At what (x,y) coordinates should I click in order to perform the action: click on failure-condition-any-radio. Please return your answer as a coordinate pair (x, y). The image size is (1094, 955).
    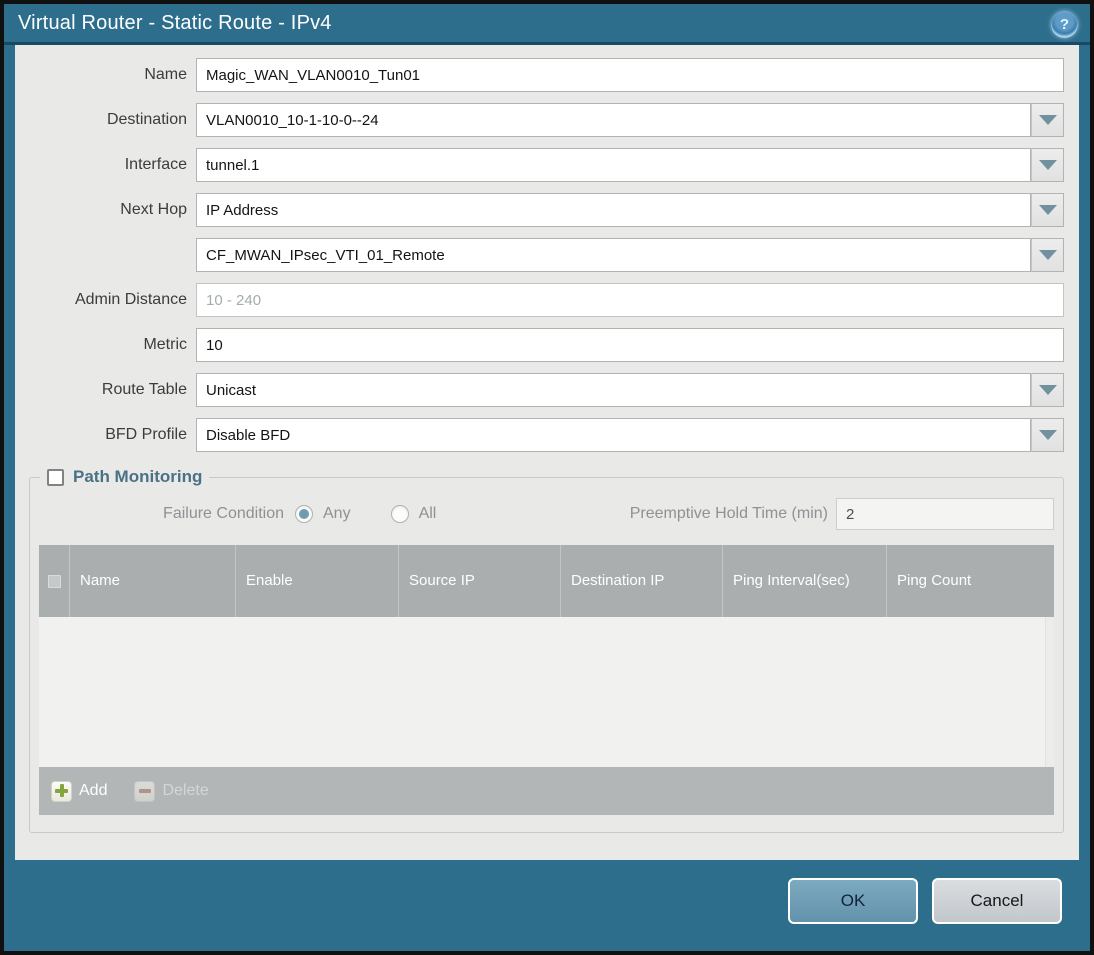
    Looking at the image, I should click on (304, 514).